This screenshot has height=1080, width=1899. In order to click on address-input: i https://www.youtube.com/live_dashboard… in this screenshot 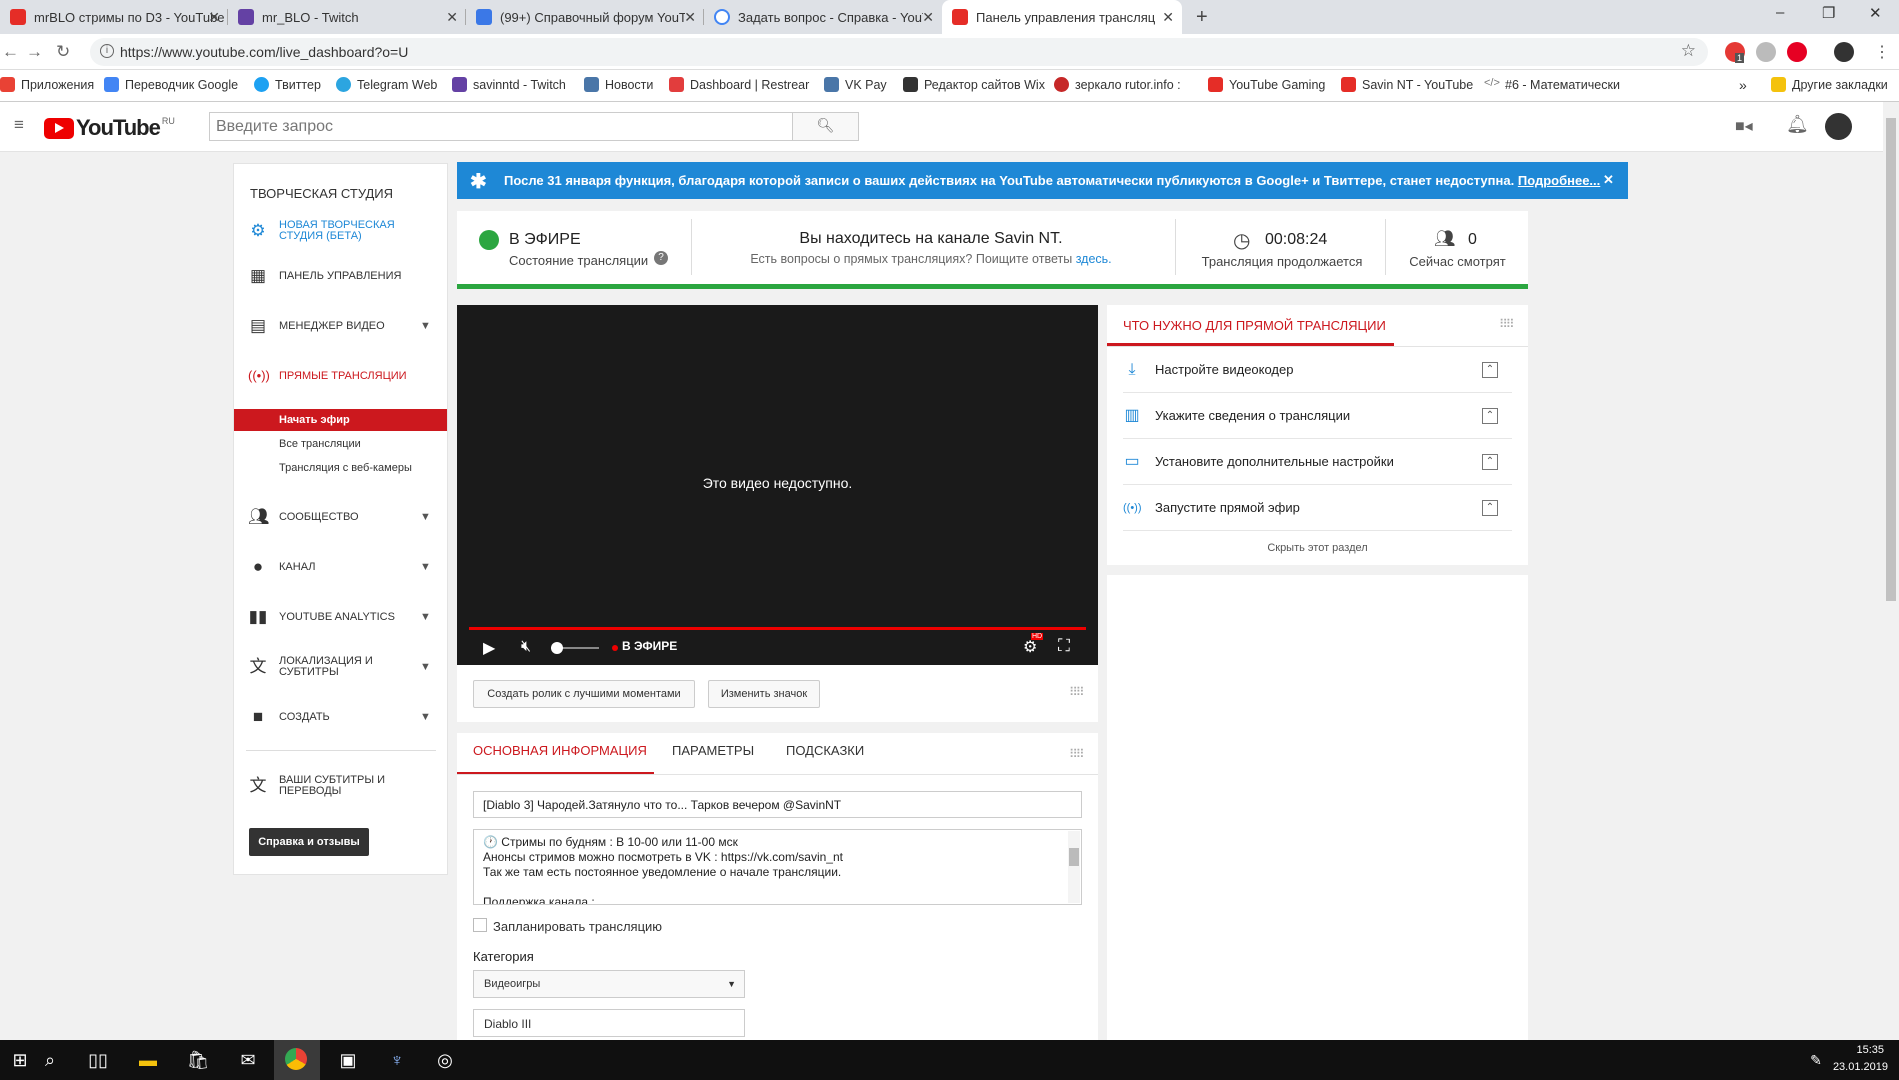, I will do `click(899, 52)`.